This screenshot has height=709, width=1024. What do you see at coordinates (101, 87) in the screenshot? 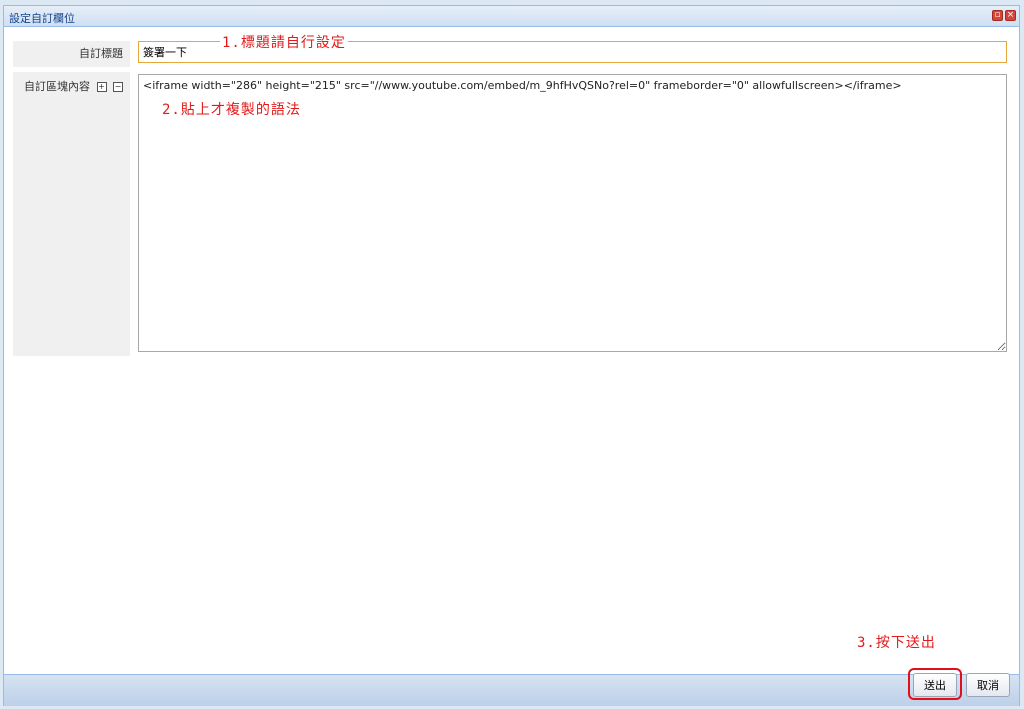
I see `expand-icon: +` at bounding box center [101, 87].